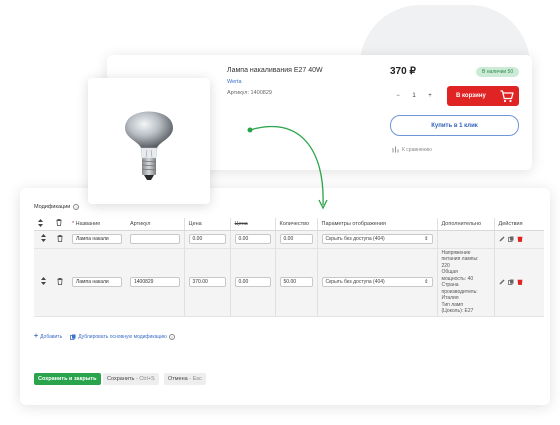 The image size is (560, 425). I want to click on article-input, so click(155, 239).